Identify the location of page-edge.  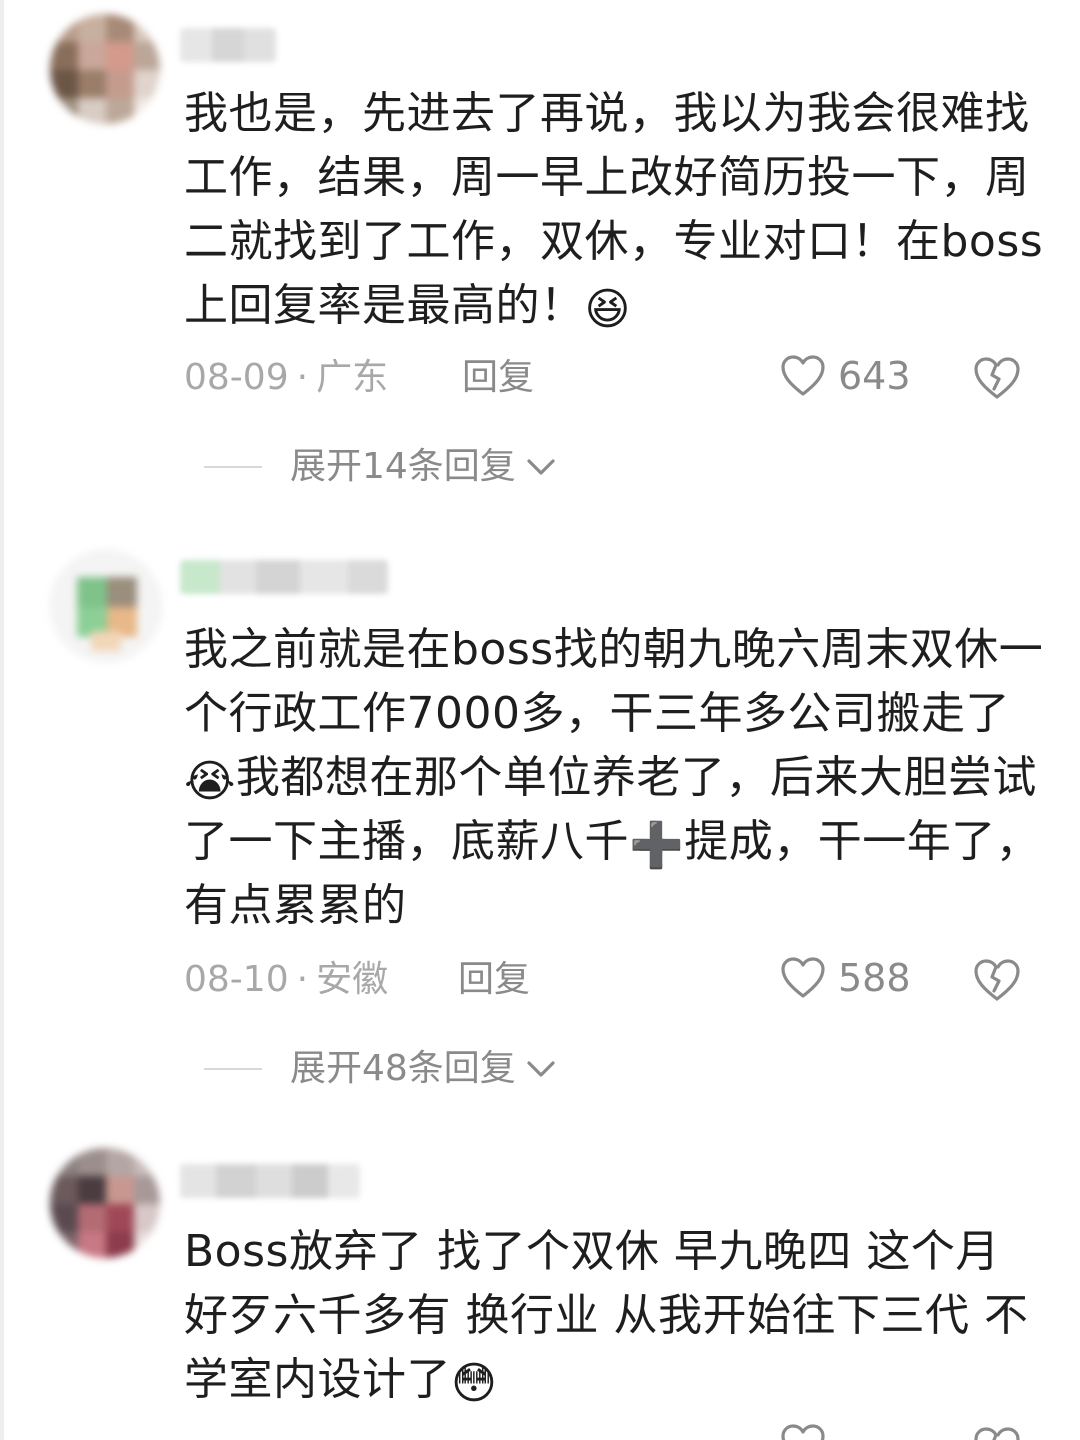
(2, 720).